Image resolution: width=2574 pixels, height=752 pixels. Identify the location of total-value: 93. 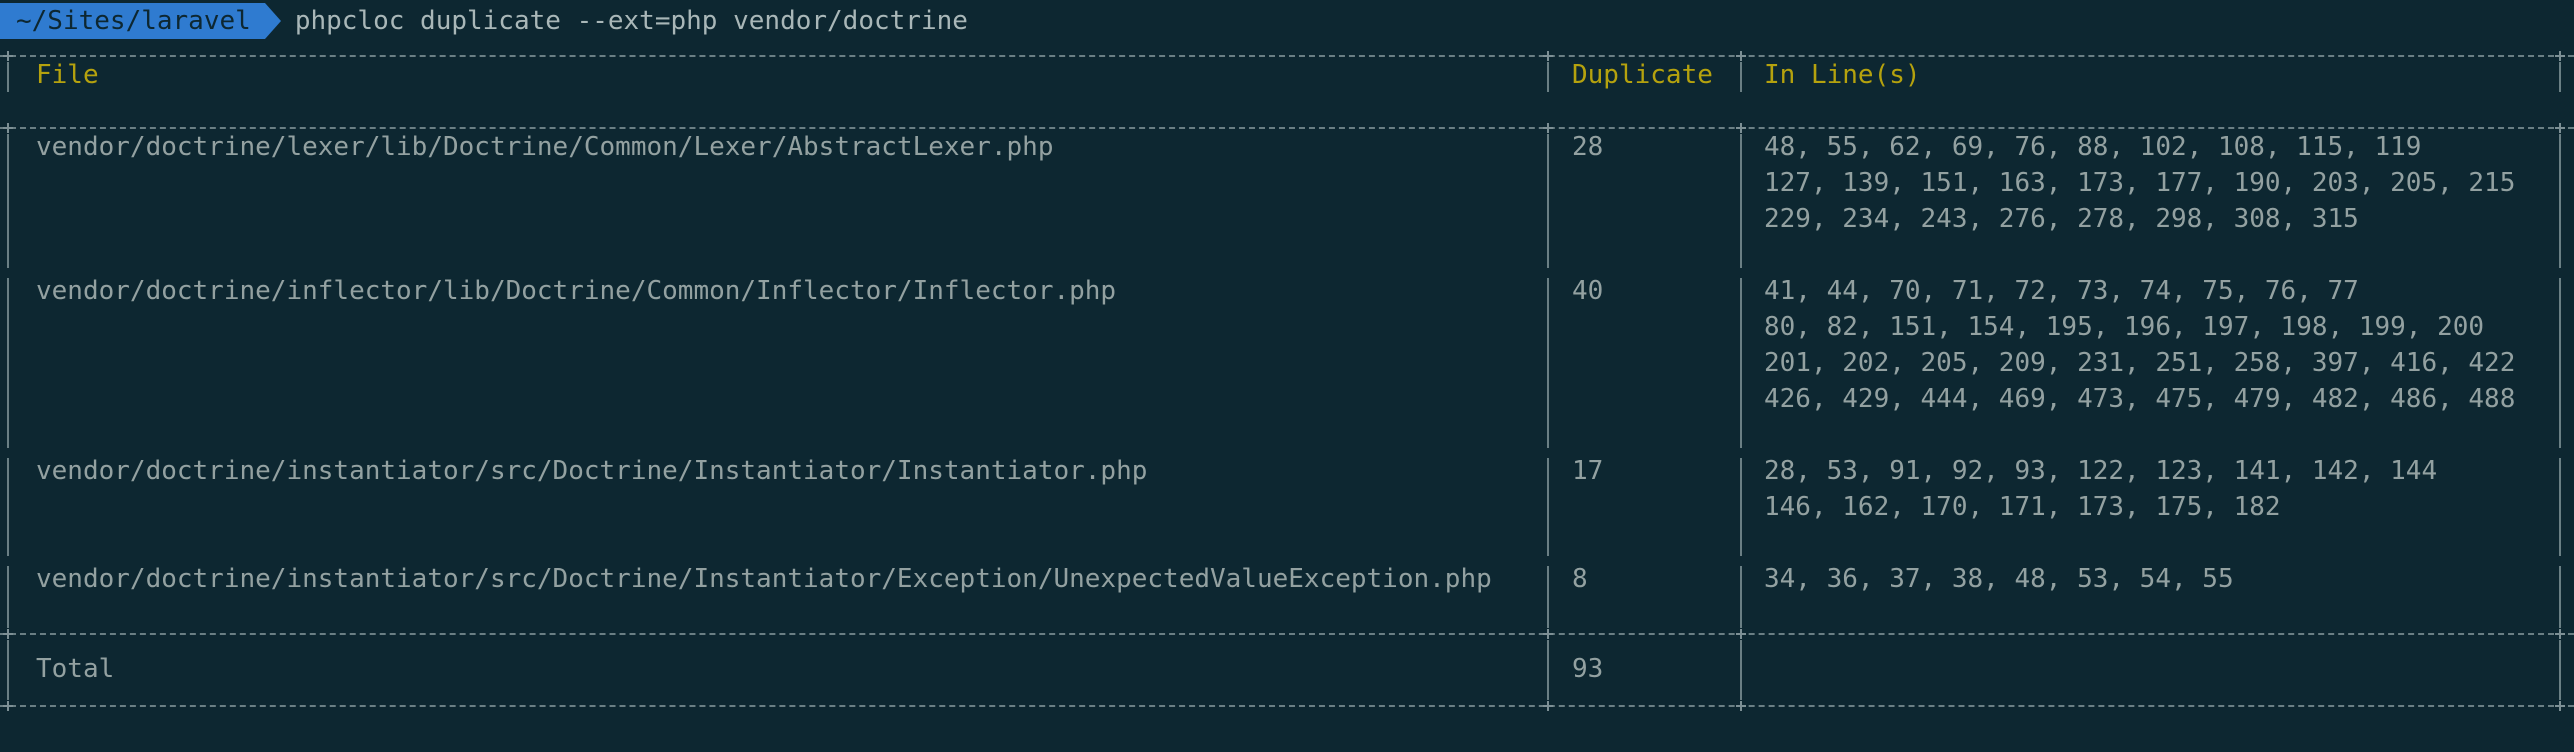
(1588, 669).